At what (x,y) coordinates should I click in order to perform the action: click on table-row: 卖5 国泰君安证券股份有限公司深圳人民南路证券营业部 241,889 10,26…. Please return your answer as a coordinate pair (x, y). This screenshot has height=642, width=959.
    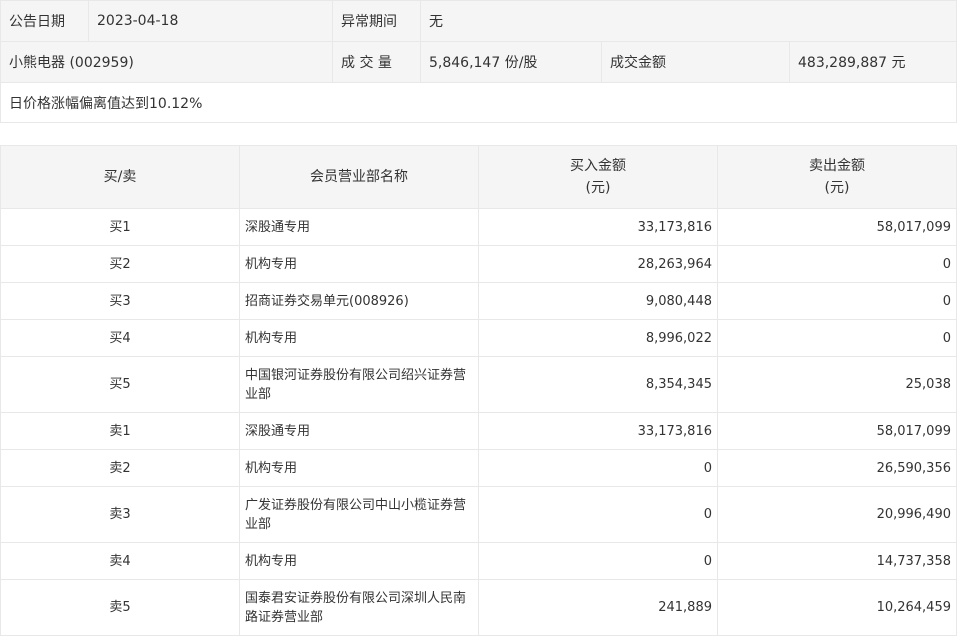
    Looking at the image, I should click on (478, 607).